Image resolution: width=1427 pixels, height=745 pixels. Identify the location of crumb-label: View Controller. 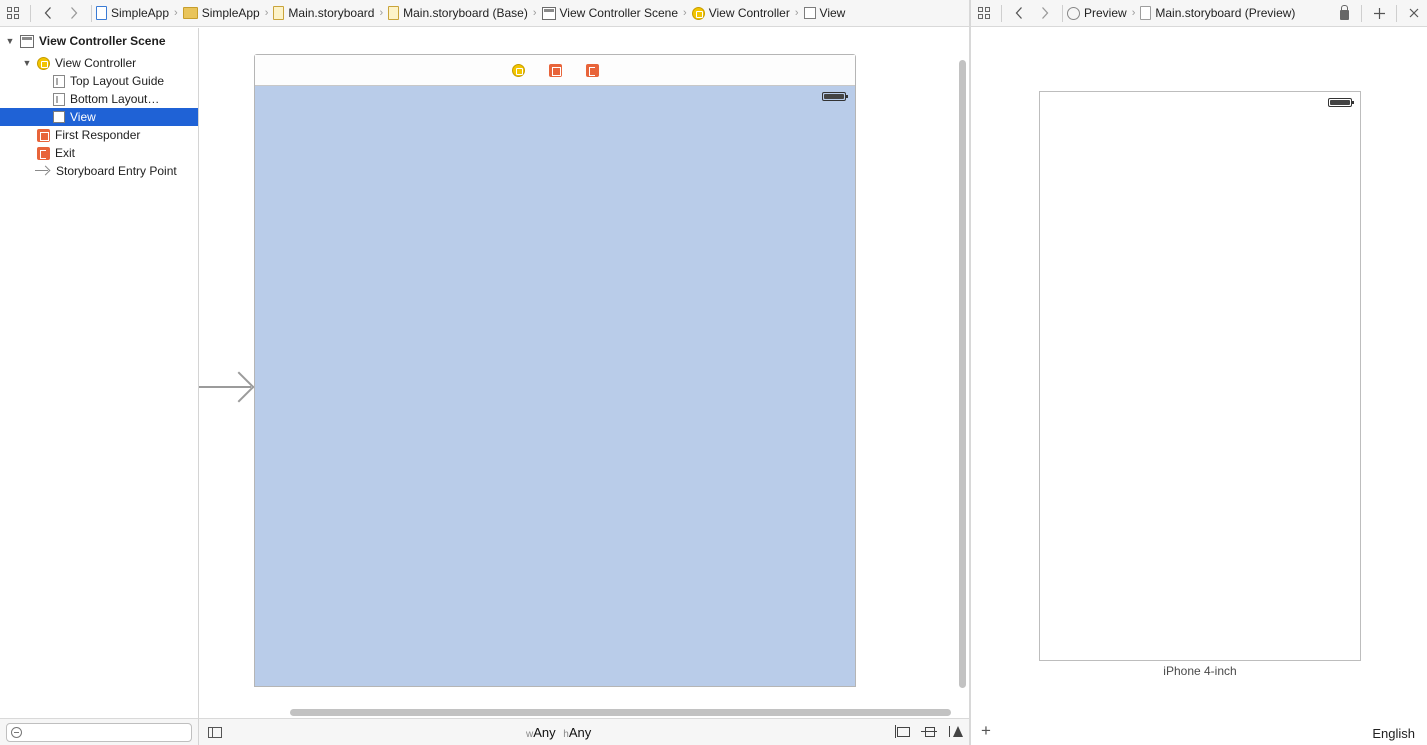
(749, 13).